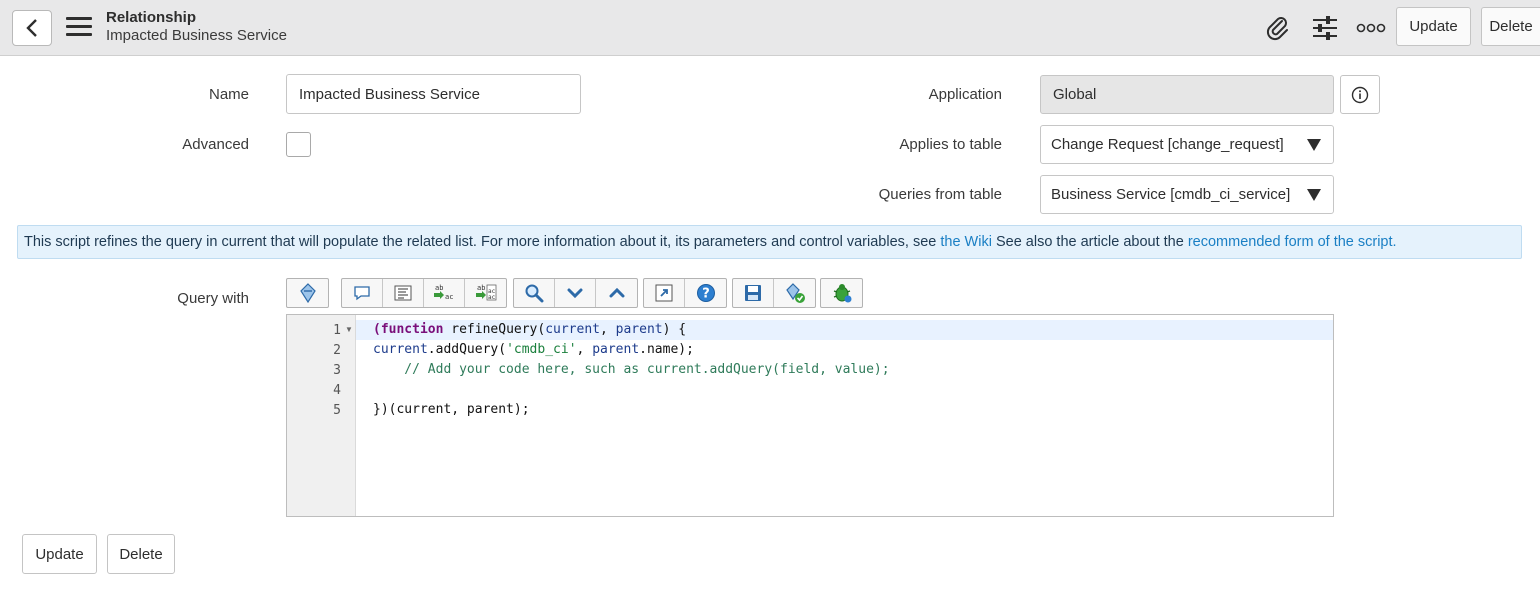  I want to click on replace-all-icon: ab ac ac, so click(485, 292).